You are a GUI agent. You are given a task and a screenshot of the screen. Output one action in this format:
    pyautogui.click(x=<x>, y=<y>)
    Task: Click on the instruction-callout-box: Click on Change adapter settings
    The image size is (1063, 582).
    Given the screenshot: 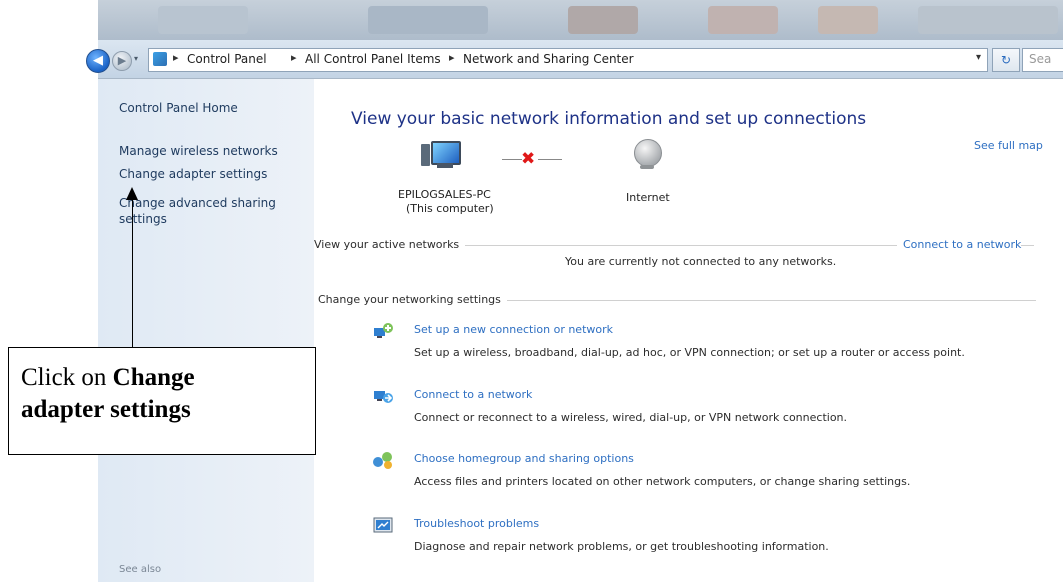 What is the action you would take?
    pyautogui.click(x=162, y=401)
    